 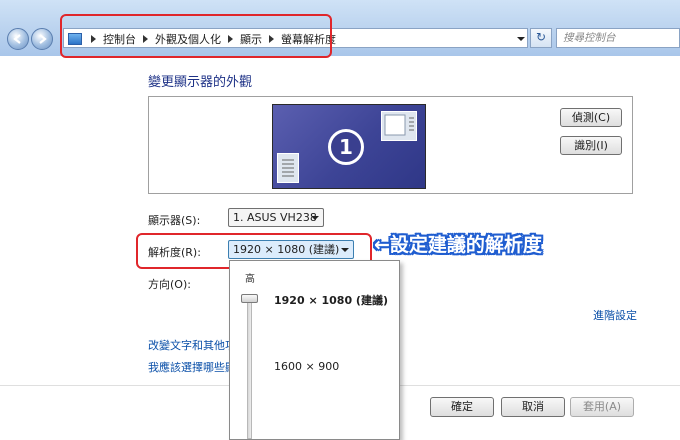 What do you see at coordinates (533, 407) in the screenshot?
I see `cancel-button: 取消` at bounding box center [533, 407].